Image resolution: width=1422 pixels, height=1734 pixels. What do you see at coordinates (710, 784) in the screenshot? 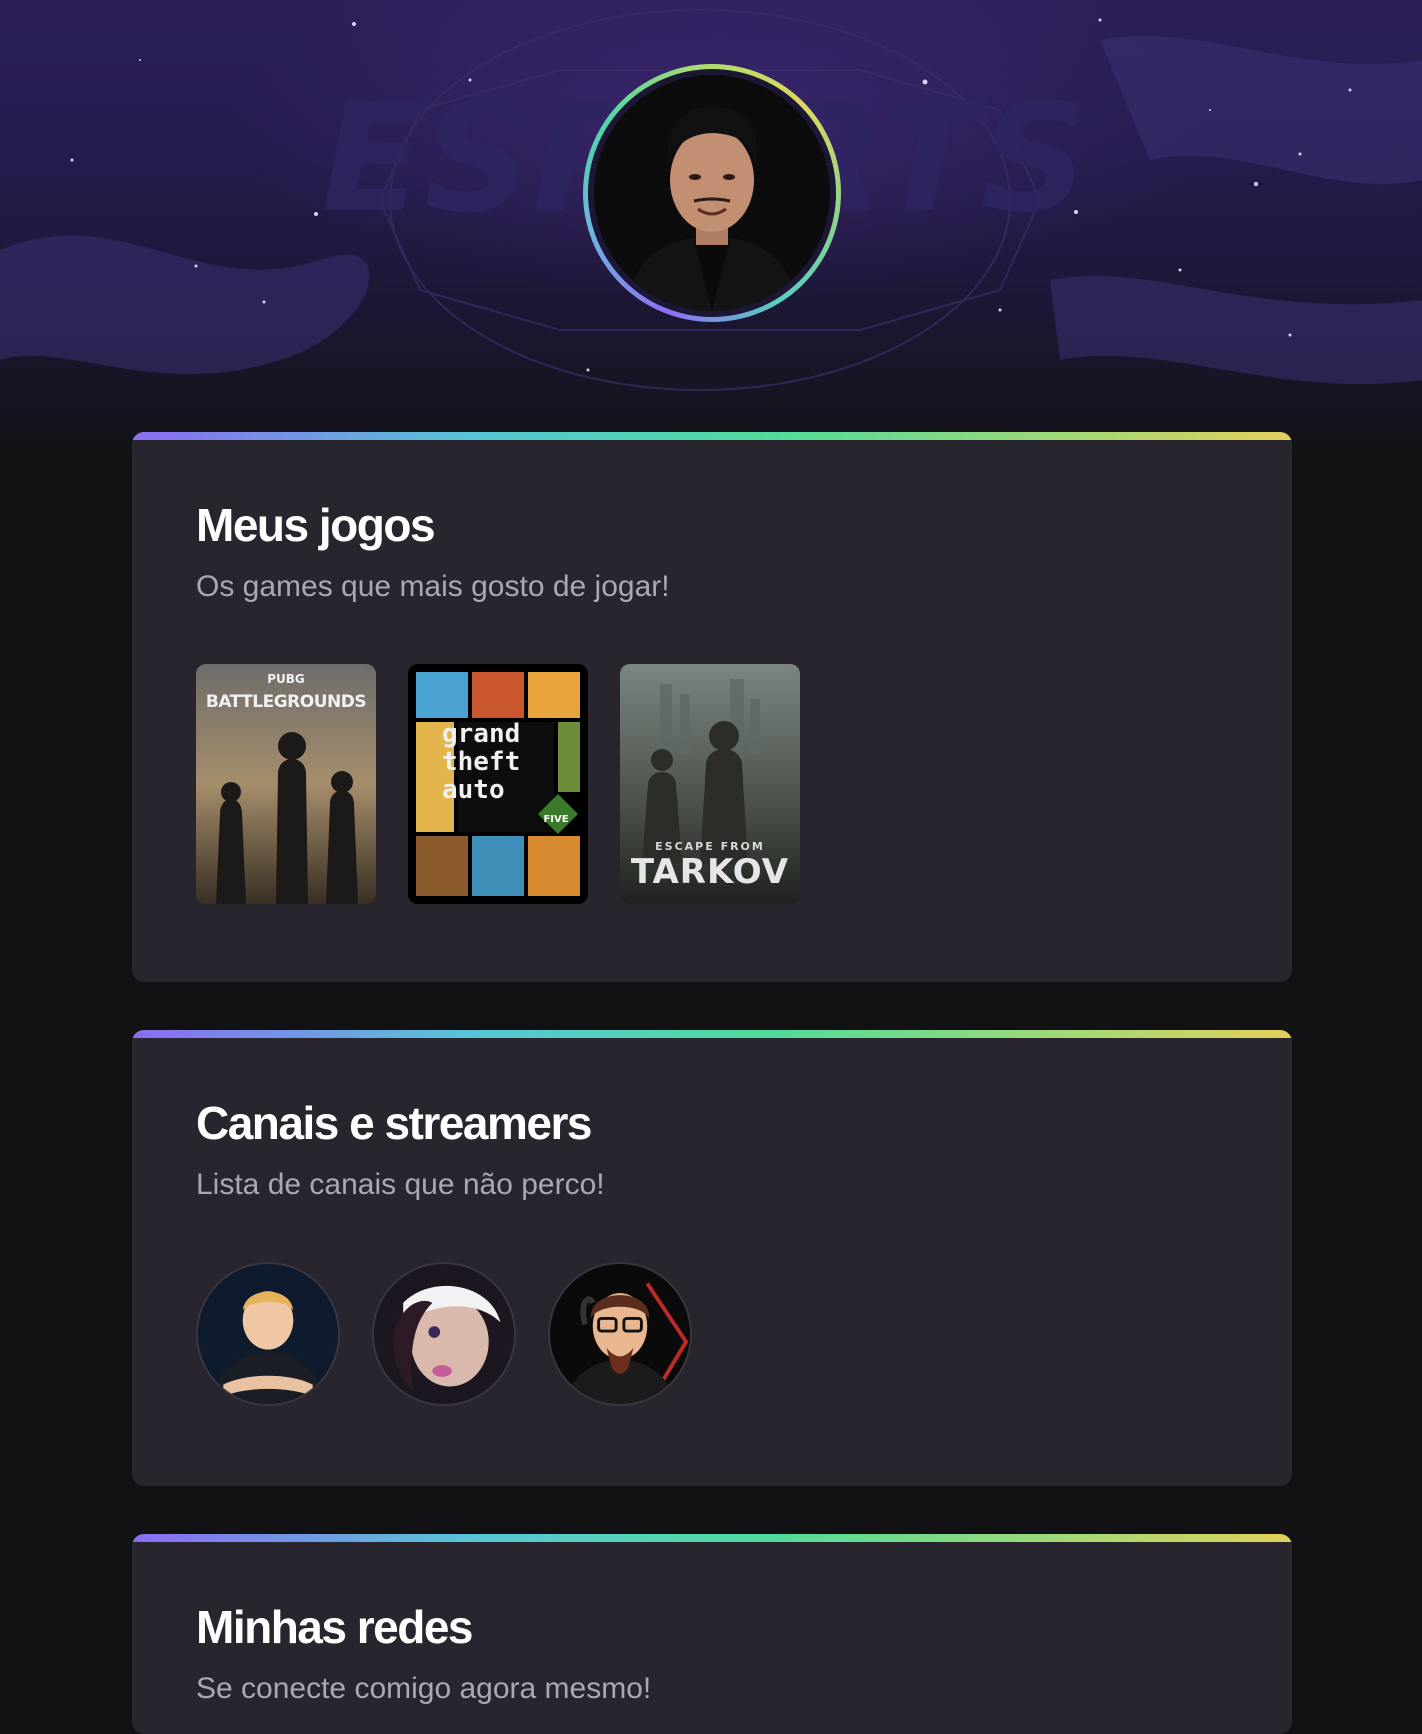
I see `game-tile-tarkov: ESCAPE FROM TARKOV` at bounding box center [710, 784].